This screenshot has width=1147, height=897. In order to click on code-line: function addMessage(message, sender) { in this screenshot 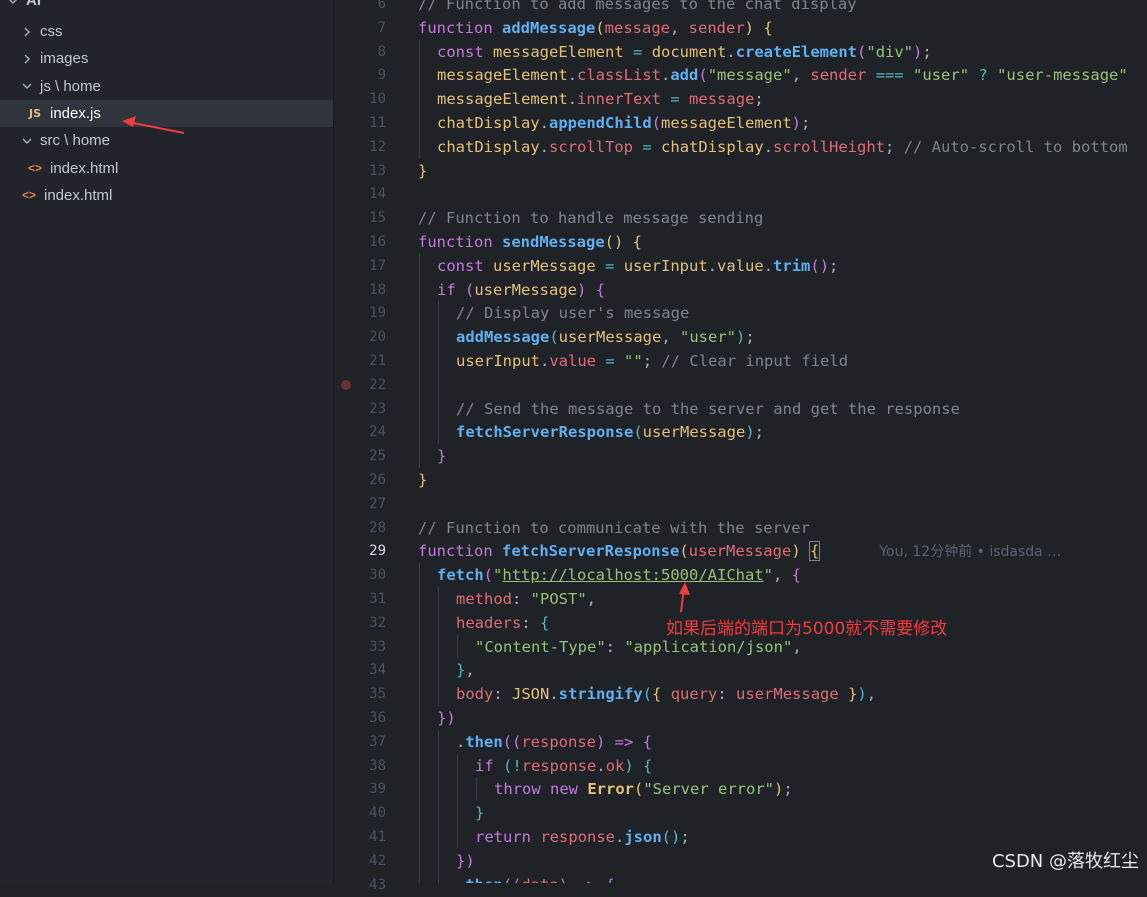, I will do `click(595, 28)`.